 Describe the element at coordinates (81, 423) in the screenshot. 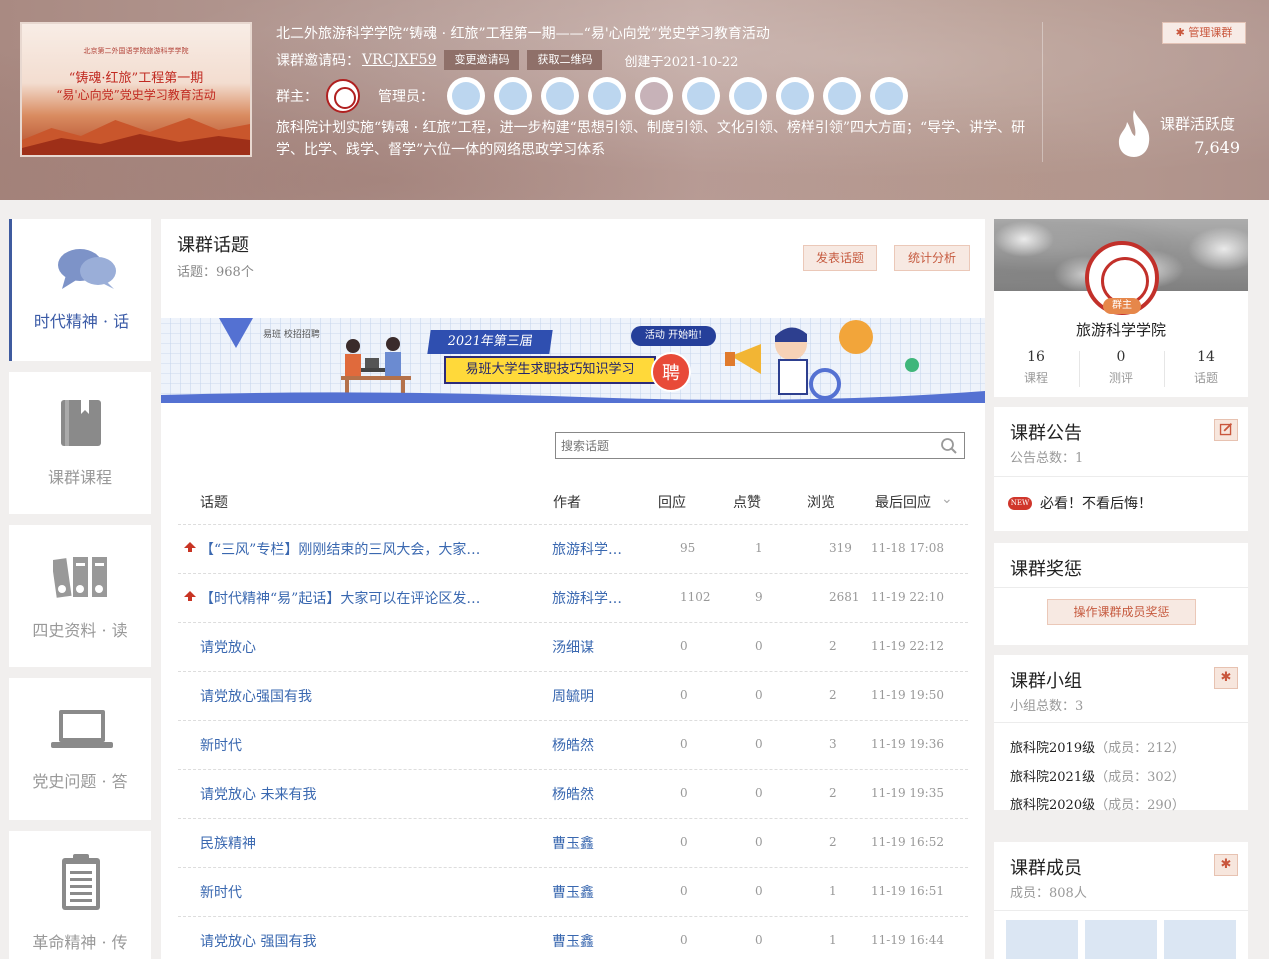

I see `book-icon` at that location.